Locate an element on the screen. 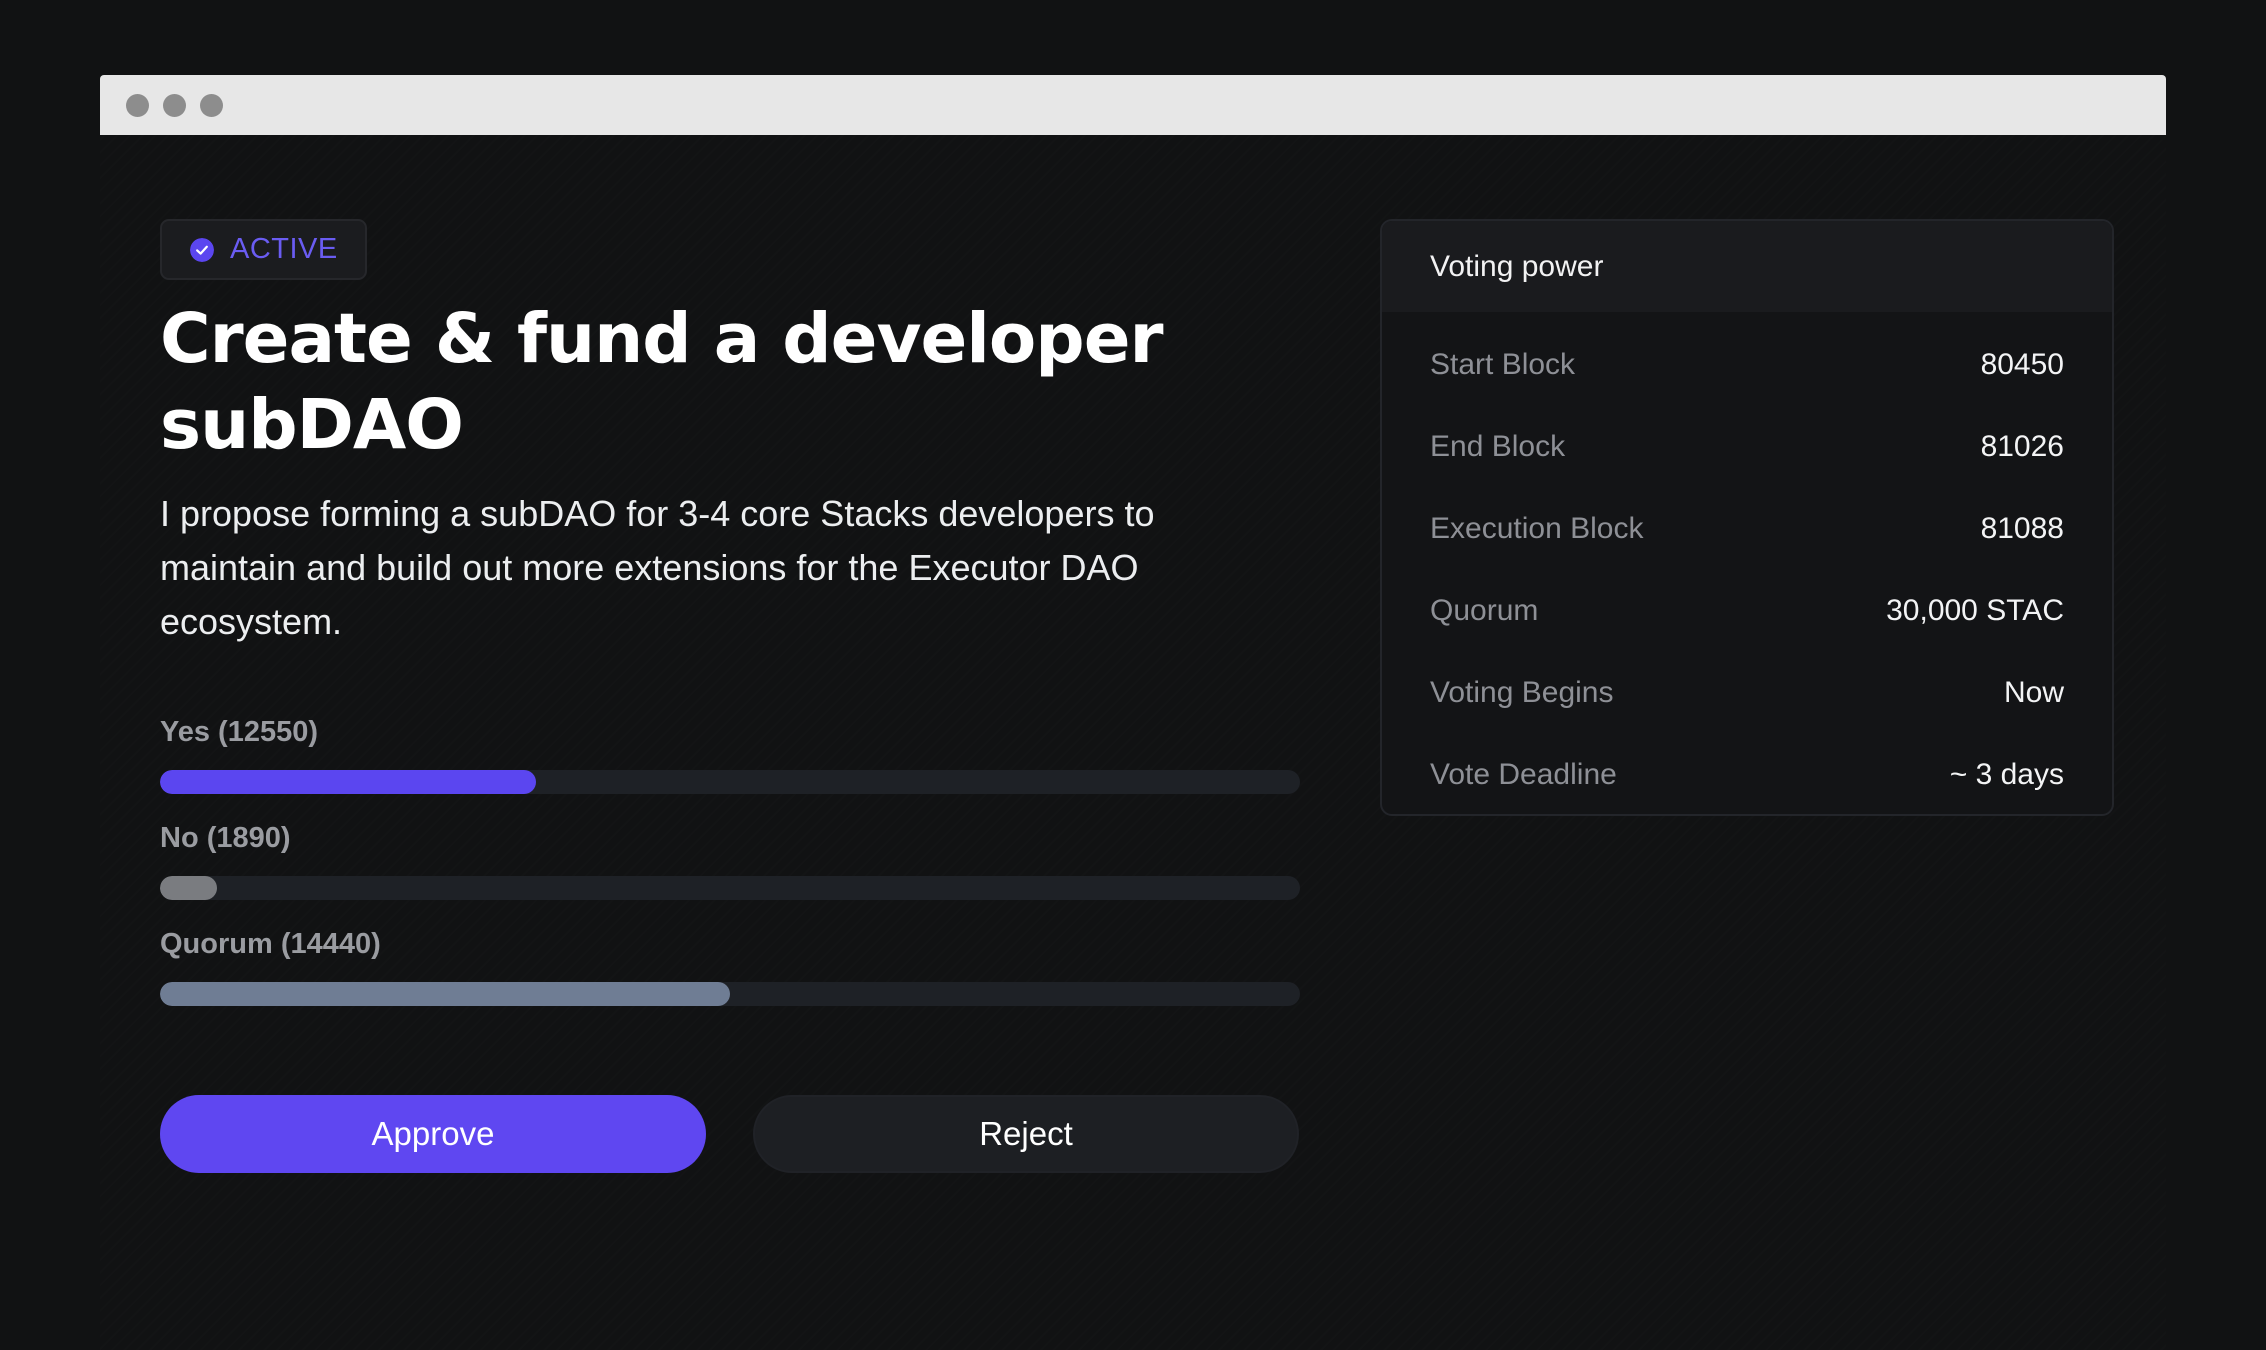 Image resolution: width=2266 pixels, height=1350 pixels. vote-bar-quorum is located at coordinates (730, 994).